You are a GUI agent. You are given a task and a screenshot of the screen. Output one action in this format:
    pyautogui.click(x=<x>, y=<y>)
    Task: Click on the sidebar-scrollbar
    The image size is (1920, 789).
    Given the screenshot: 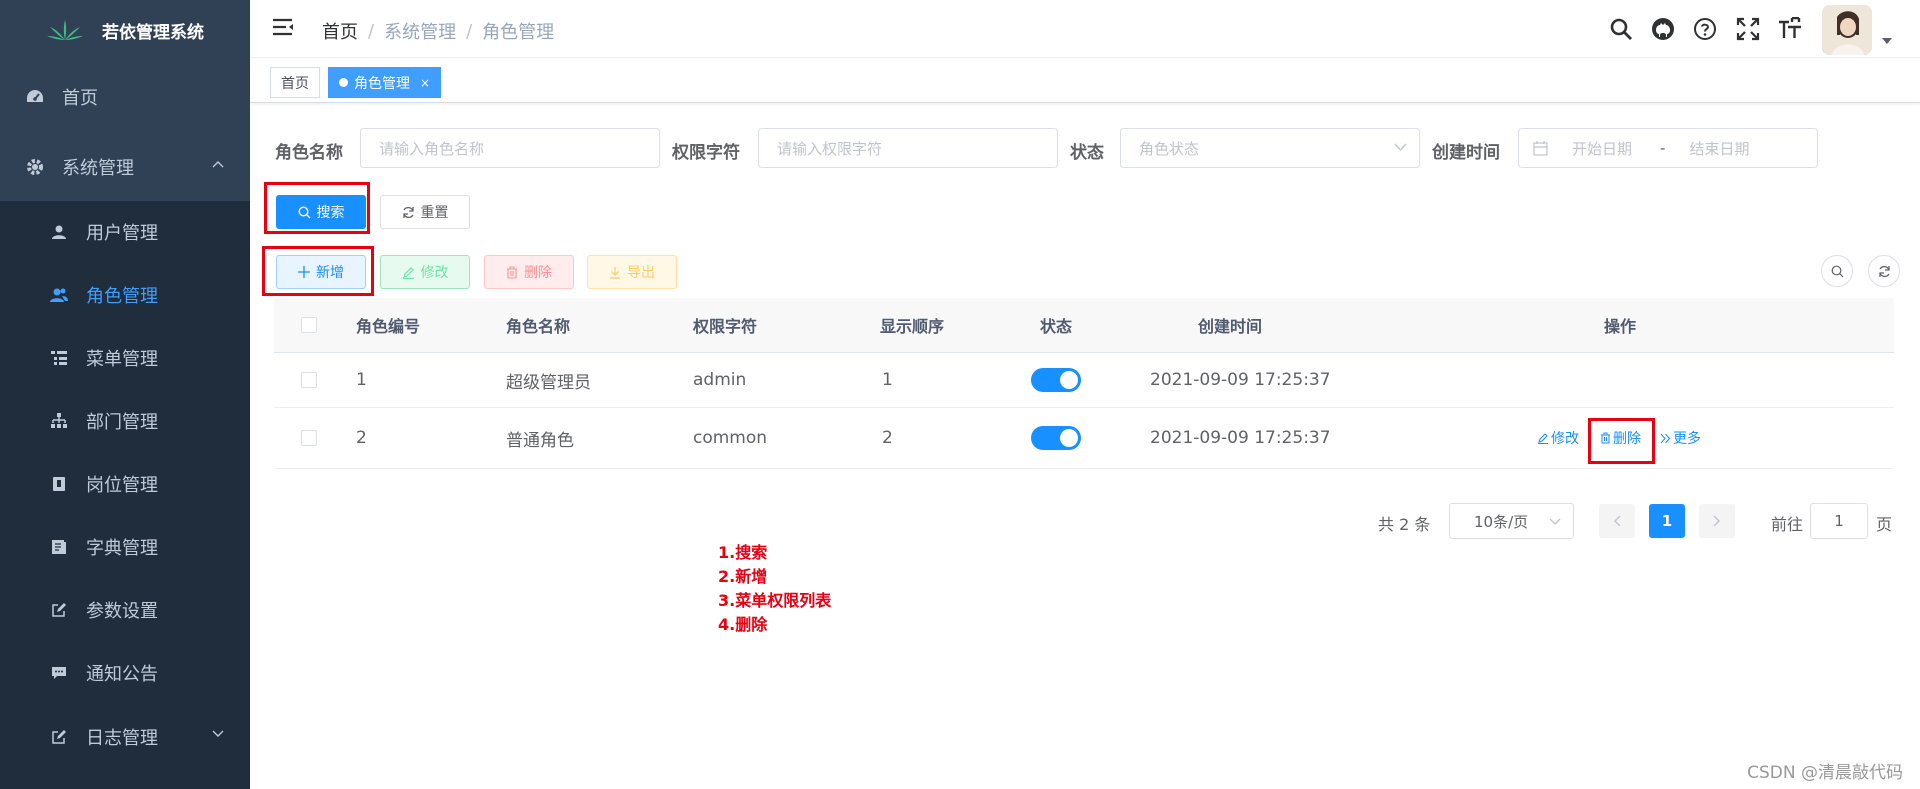 What is the action you would take?
    pyautogui.click(x=247, y=765)
    